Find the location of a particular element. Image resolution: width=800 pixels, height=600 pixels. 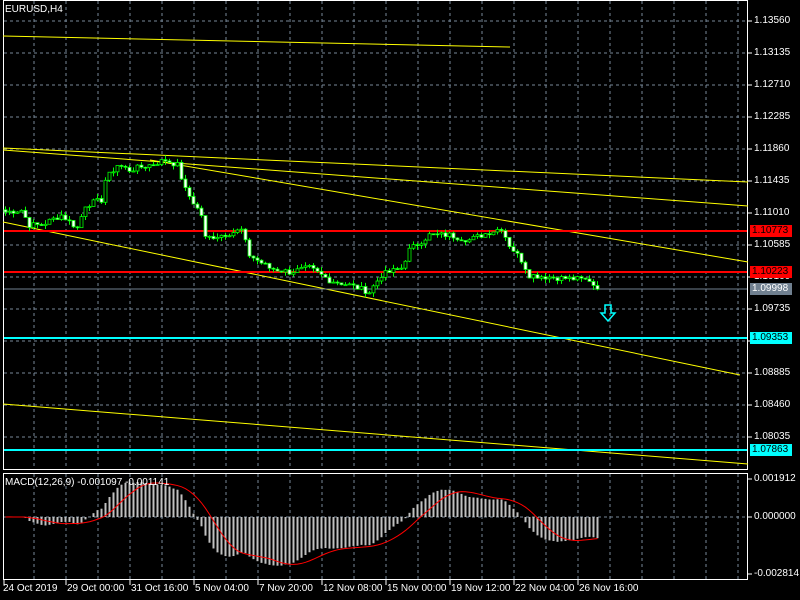

macd-axis-label: 0.001912 is located at coordinates (775, 478).